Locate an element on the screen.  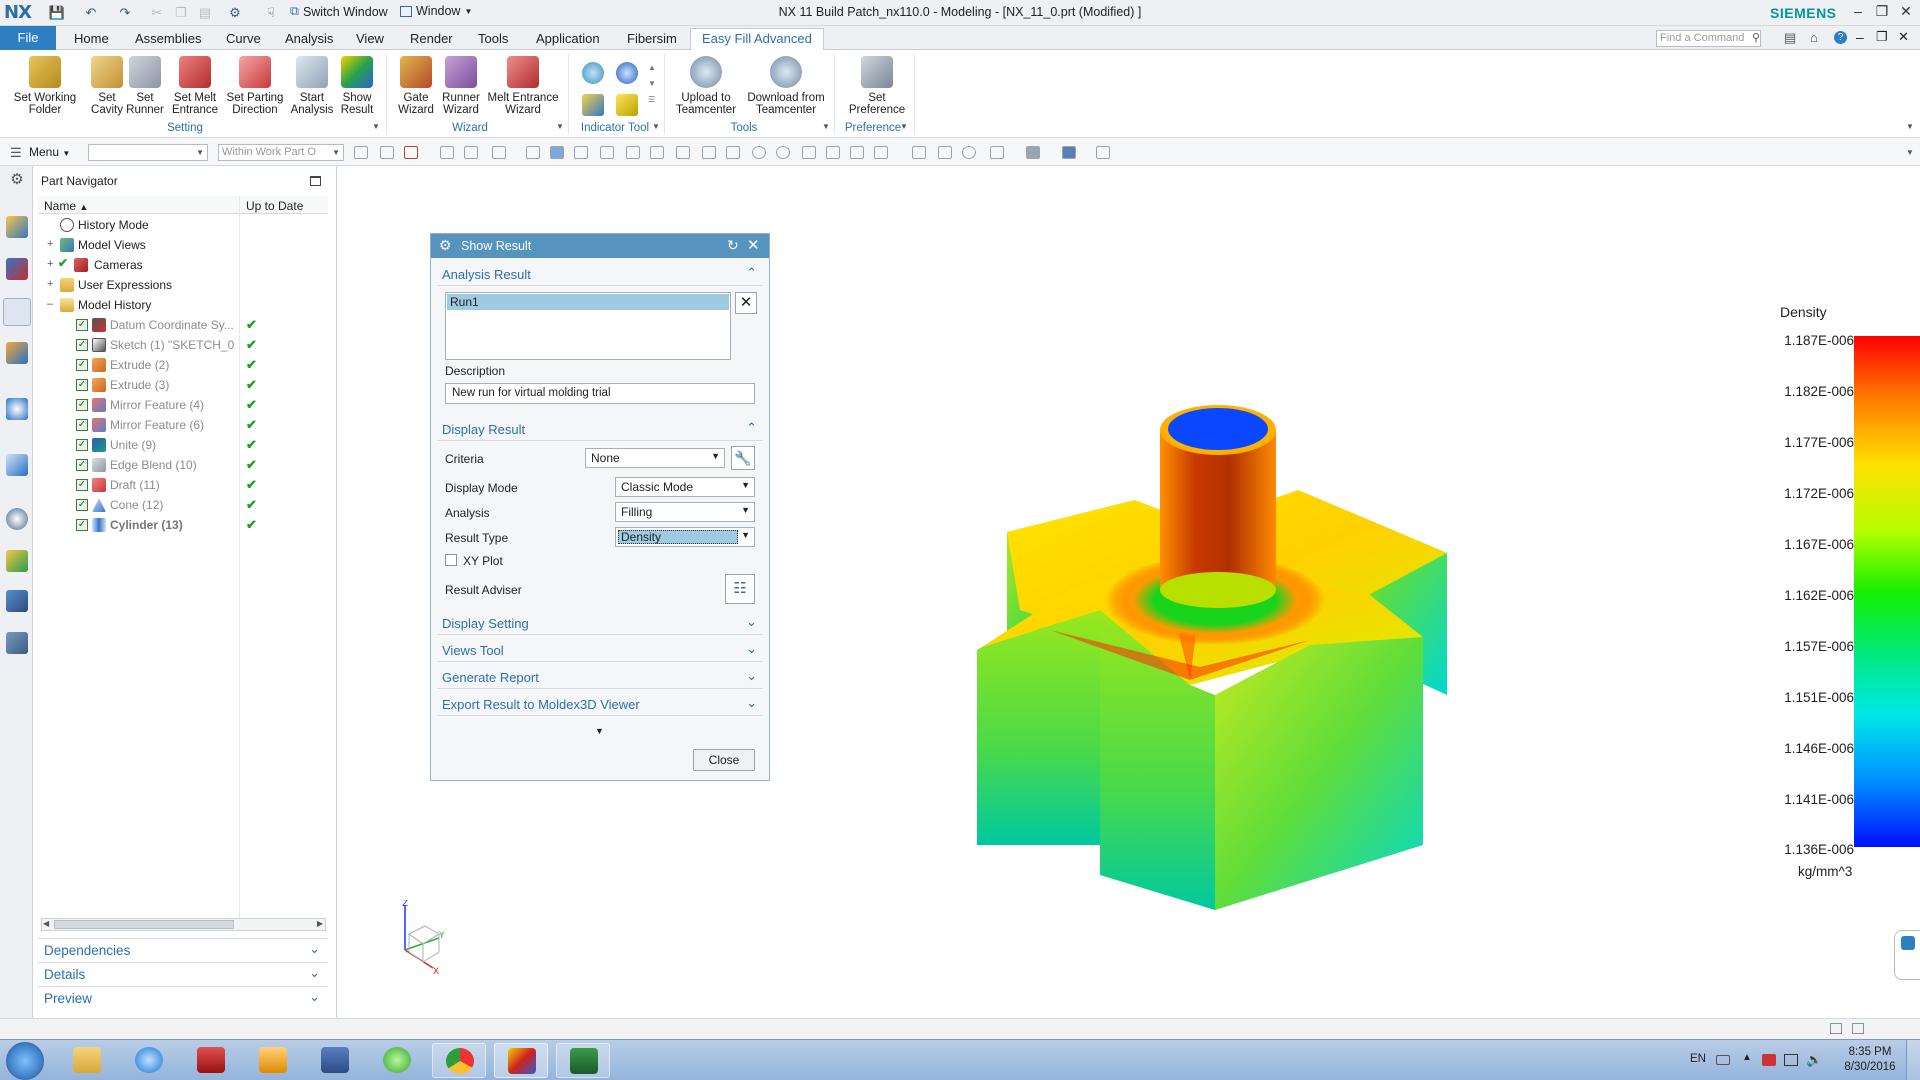
expand-icon: + is located at coordinates (50, 284).